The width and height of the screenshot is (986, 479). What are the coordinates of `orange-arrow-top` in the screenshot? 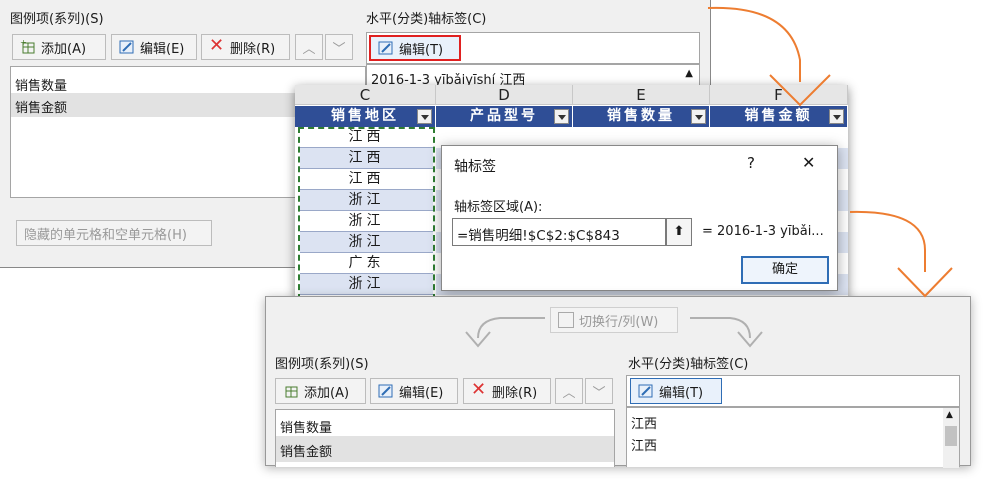 It's located at (754, 44).